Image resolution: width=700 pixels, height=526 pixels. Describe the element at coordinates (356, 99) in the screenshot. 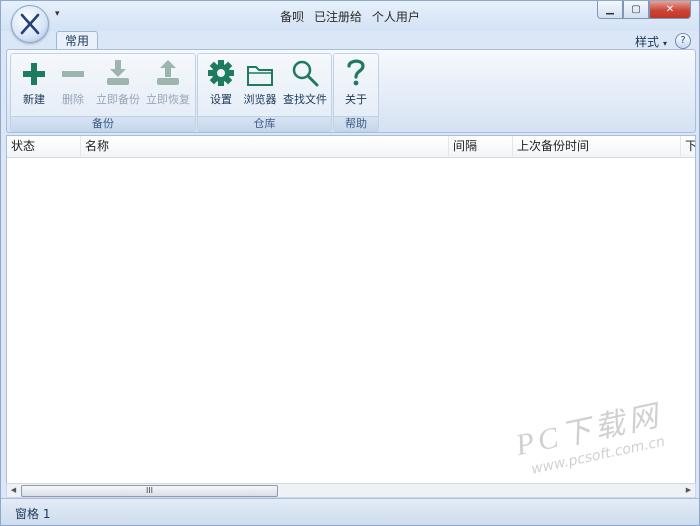

I see `about-label: 关于` at that location.